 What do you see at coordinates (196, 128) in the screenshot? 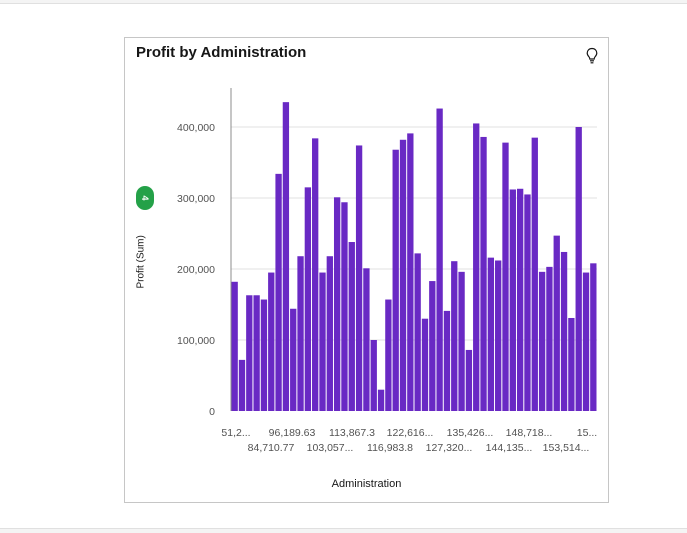
I see `y-tick-label: 400,000` at bounding box center [196, 128].